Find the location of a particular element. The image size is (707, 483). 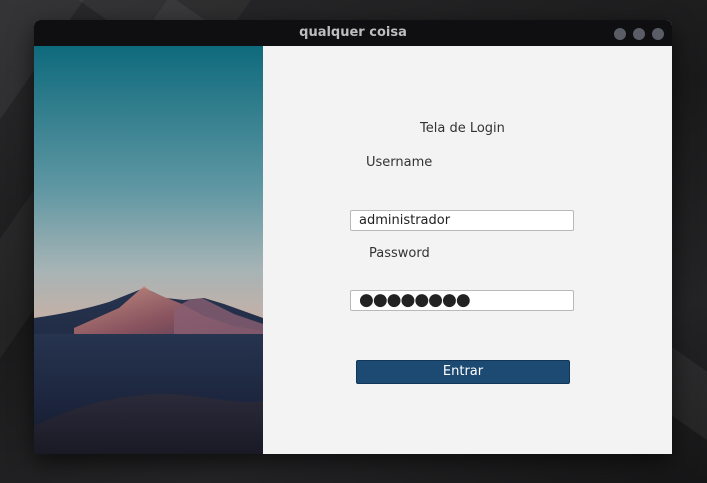

password-input: ●●●●●●●● is located at coordinates (462, 300).